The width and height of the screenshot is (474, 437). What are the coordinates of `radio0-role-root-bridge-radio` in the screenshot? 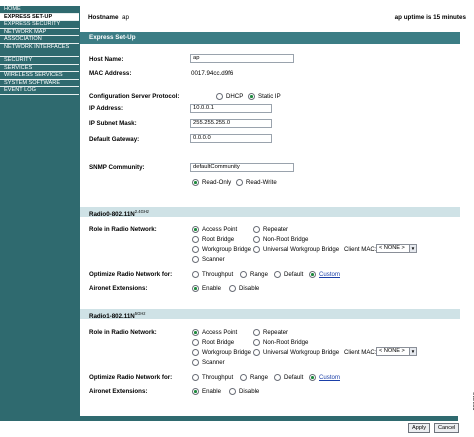 It's located at (195, 239).